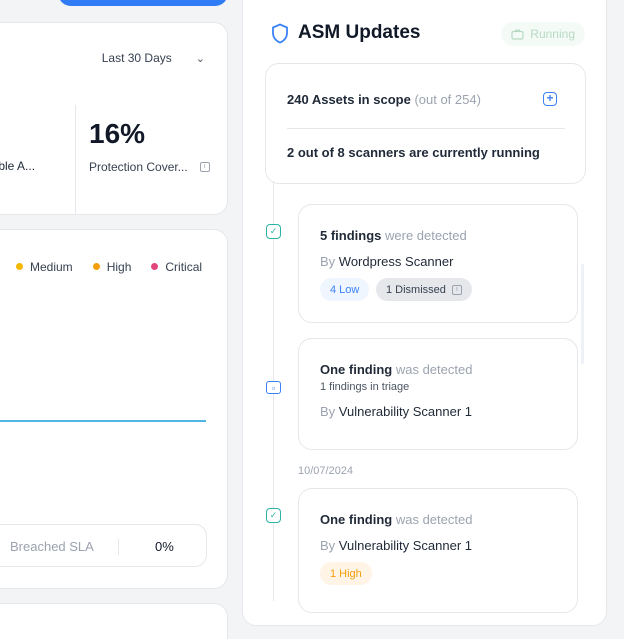 This screenshot has height=639, width=624. Describe the element at coordinates (118, 547) in the screenshot. I see `sla-divider` at that location.